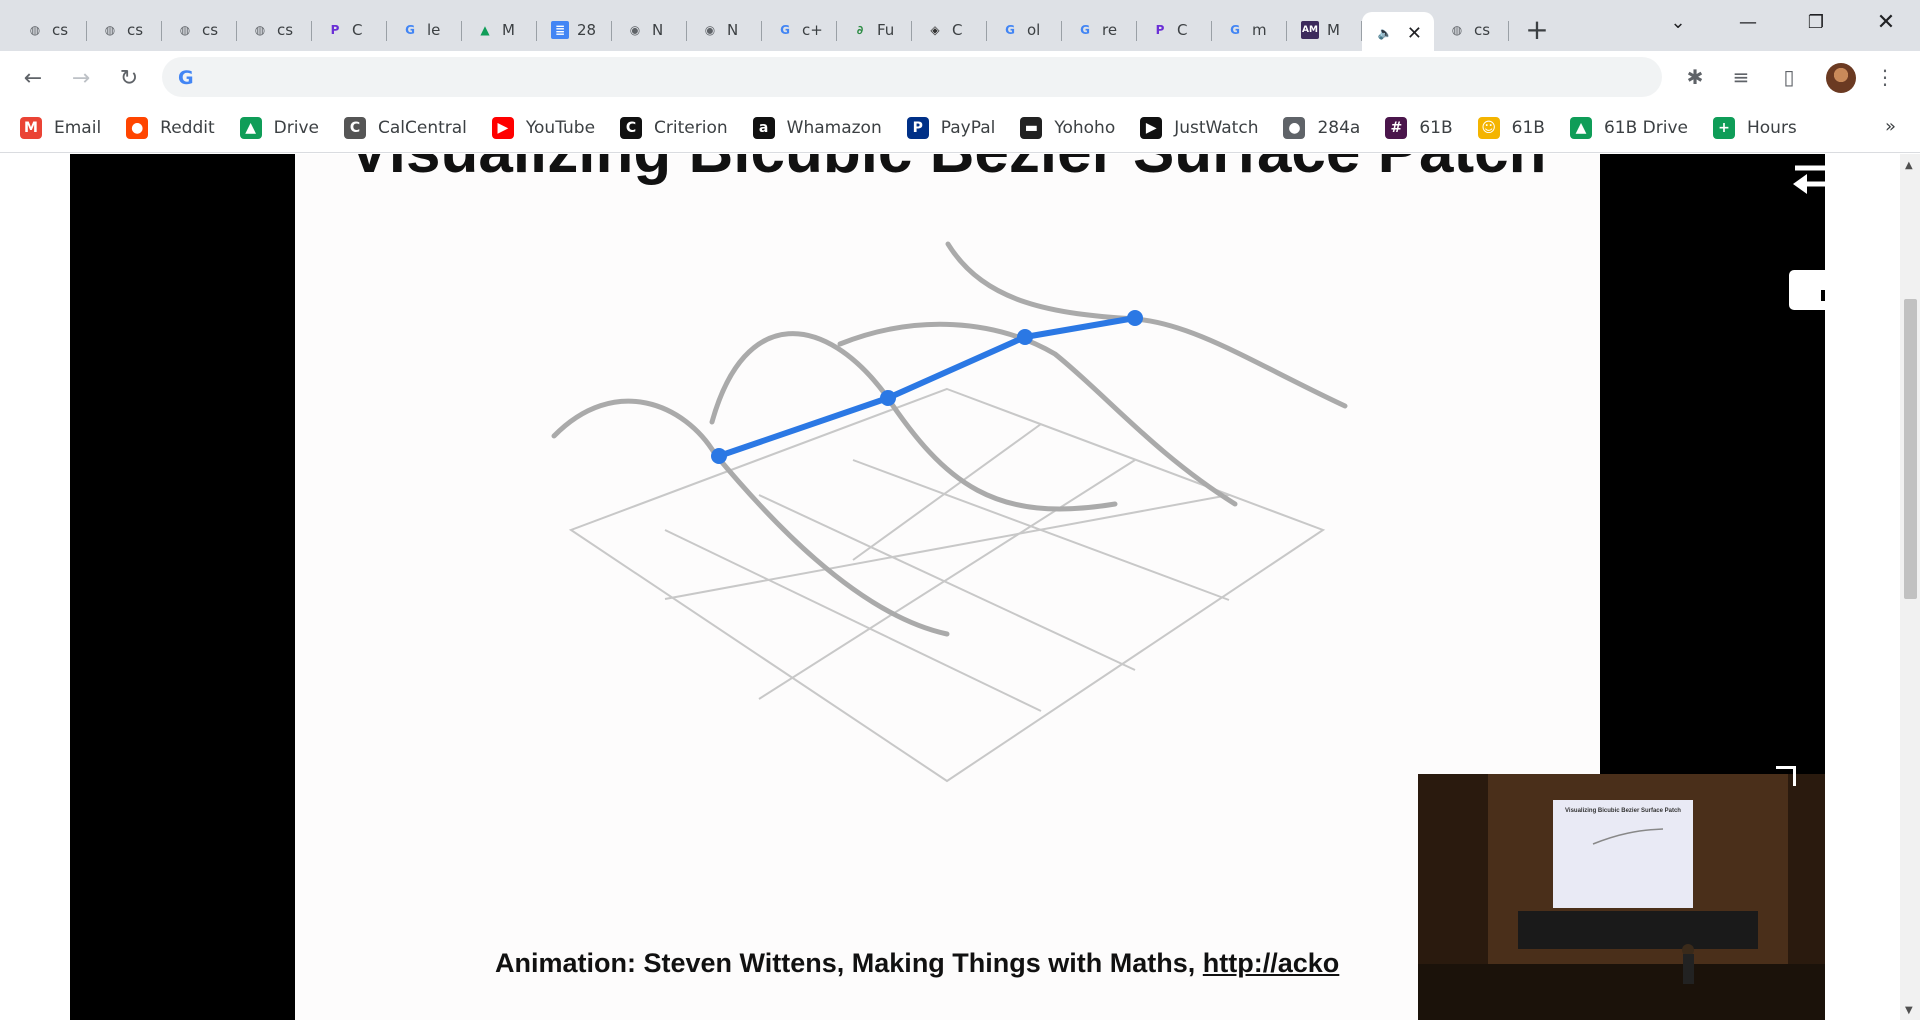  Describe the element at coordinates (1890, 126) in the screenshot. I see `bookmarks-overflow-icon: »` at that location.